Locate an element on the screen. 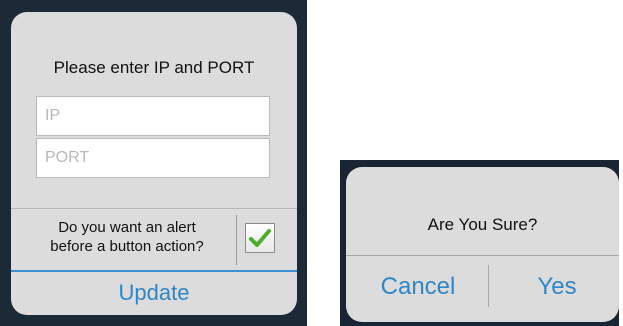 This screenshot has width=623, height=326. port-field-container is located at coordinates (153, 158).